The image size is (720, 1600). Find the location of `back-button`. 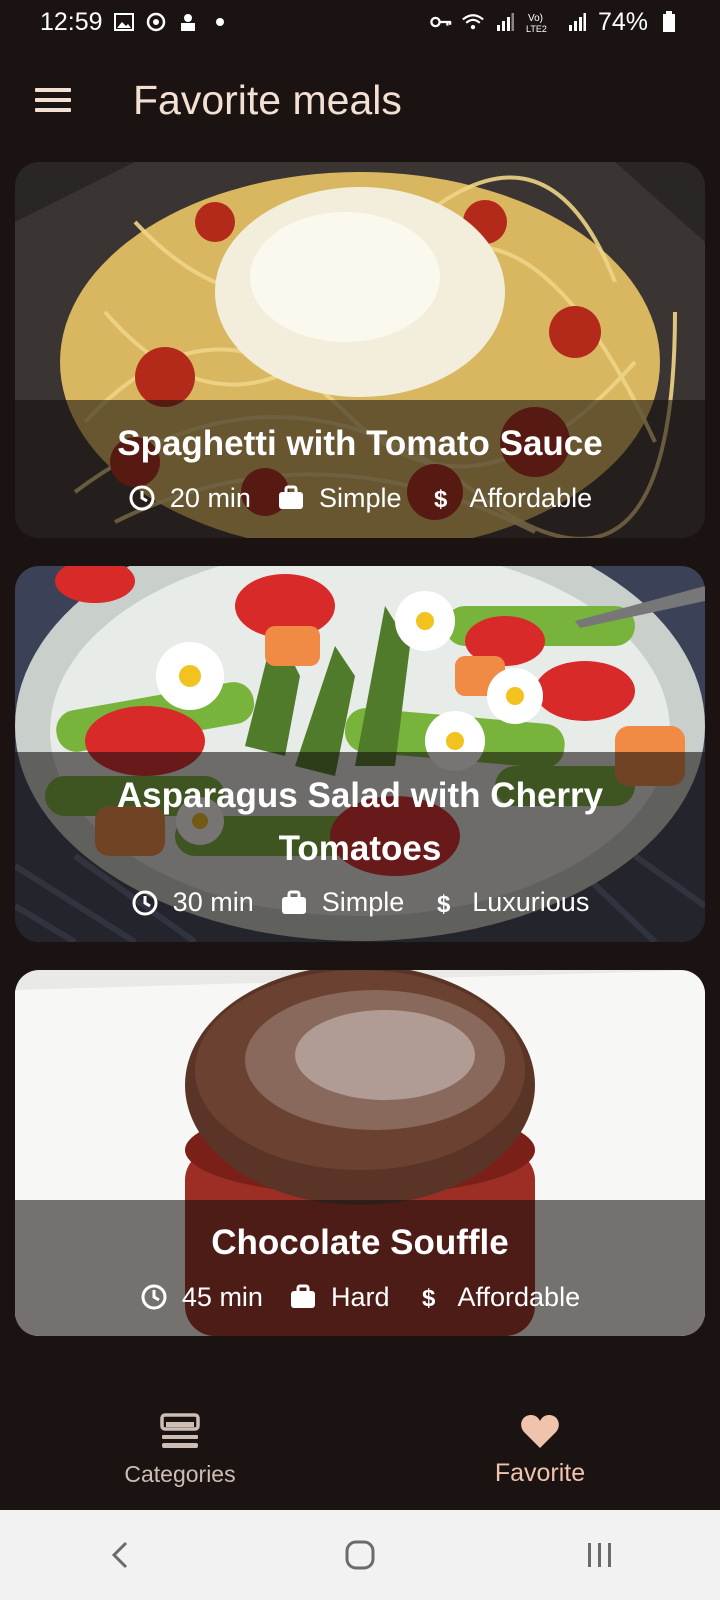

back-button is located at coordinates (120, 1555).